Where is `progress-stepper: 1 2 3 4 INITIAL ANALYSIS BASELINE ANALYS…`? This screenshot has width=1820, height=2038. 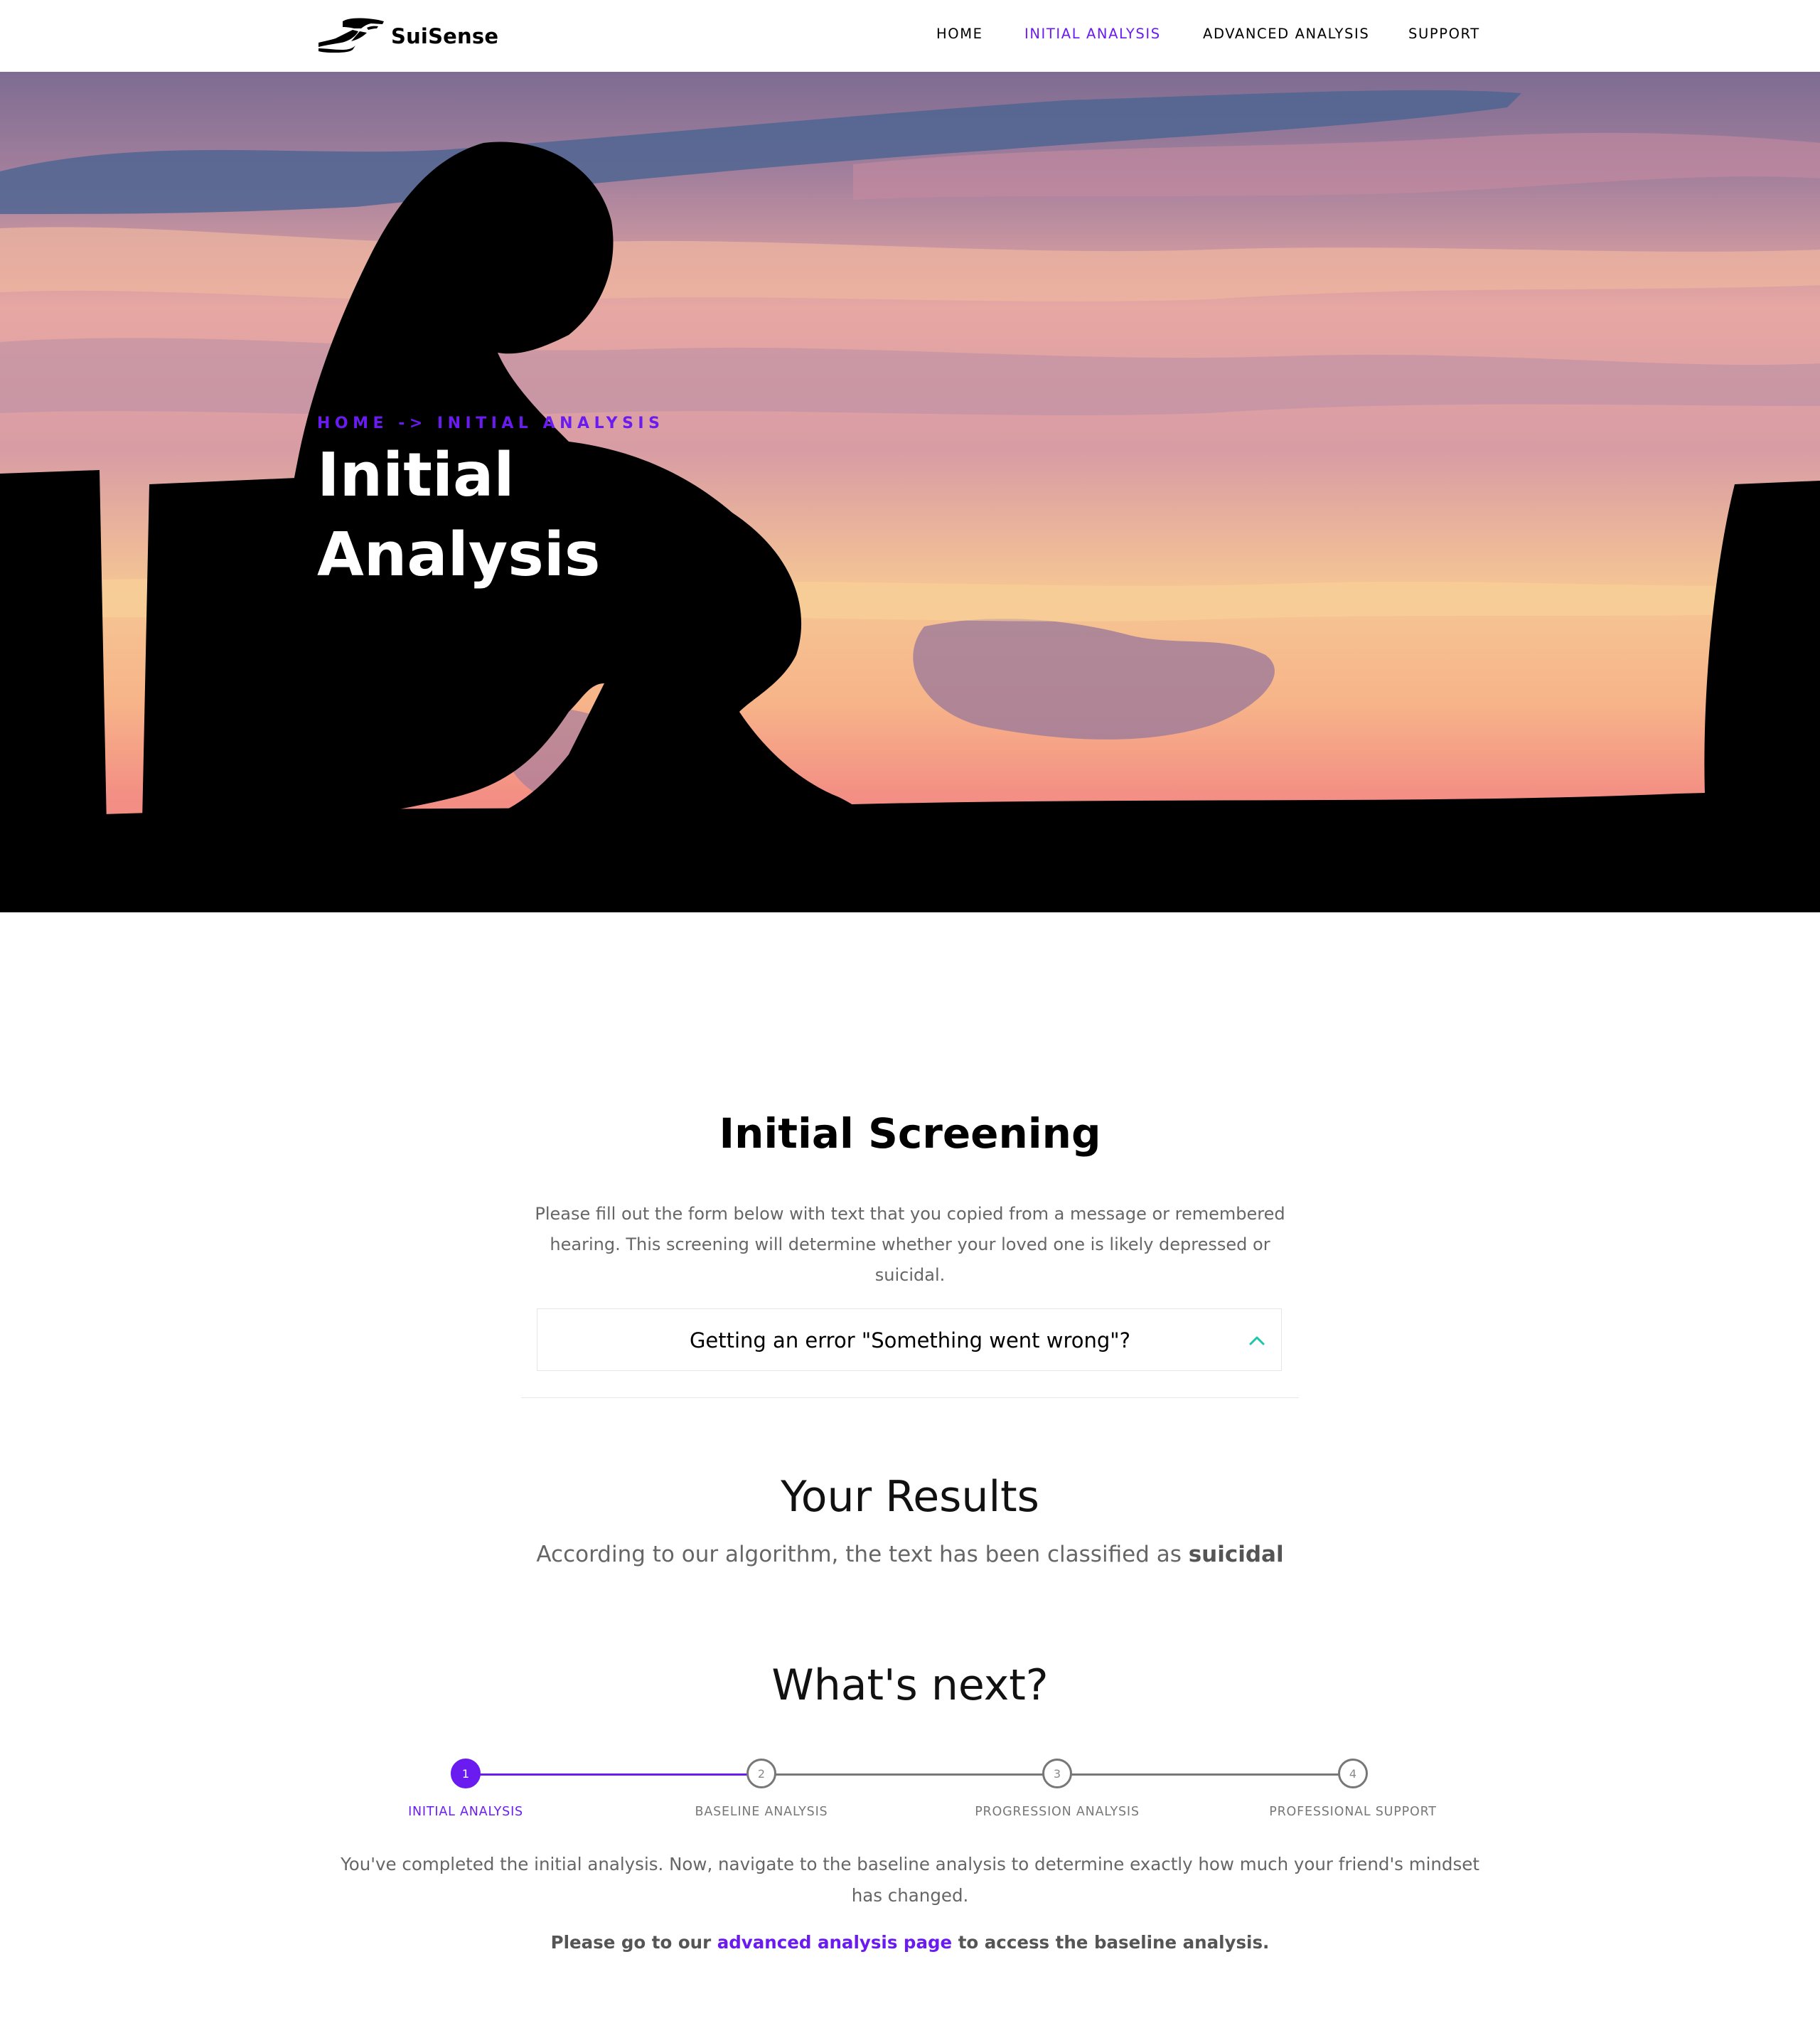 progress-stepper: 1 2 3 4 INITIAL ANALYSIS BASELINE ANALYS… is located at coordinates (910, 1788).